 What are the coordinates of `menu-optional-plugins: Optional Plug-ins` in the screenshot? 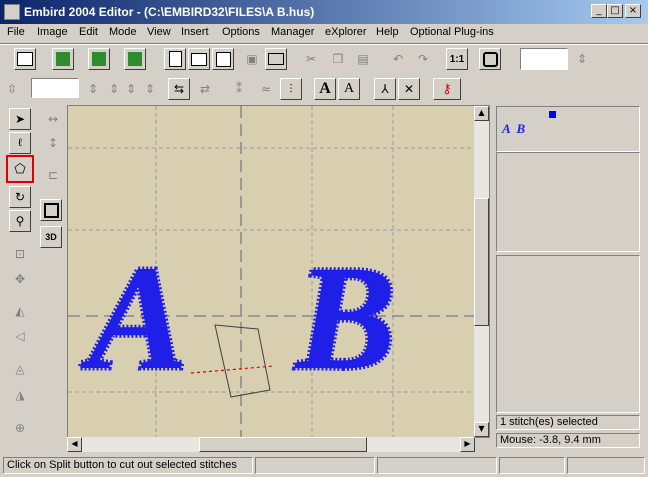 It's located at (452, 32).